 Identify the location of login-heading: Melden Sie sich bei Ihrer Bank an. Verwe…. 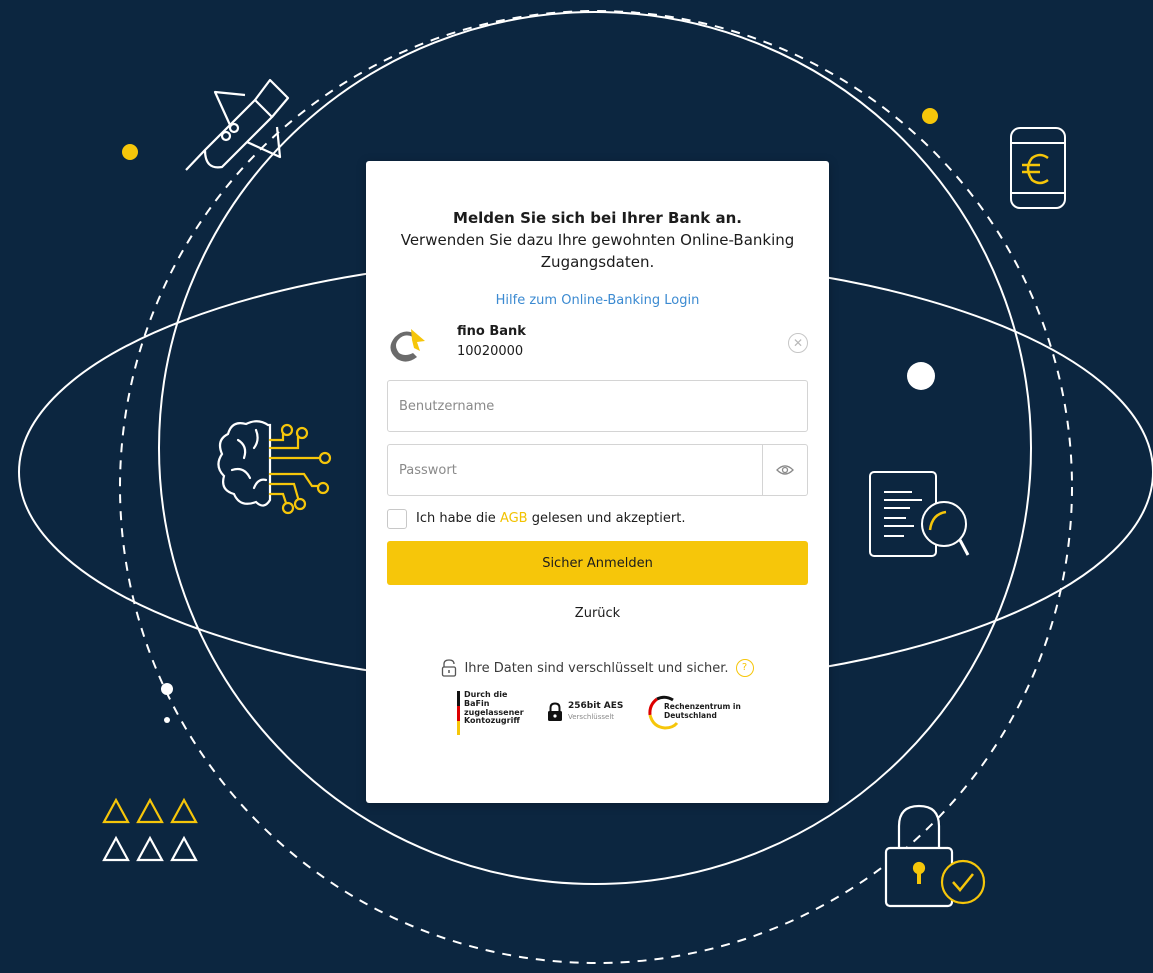
(597, 240).